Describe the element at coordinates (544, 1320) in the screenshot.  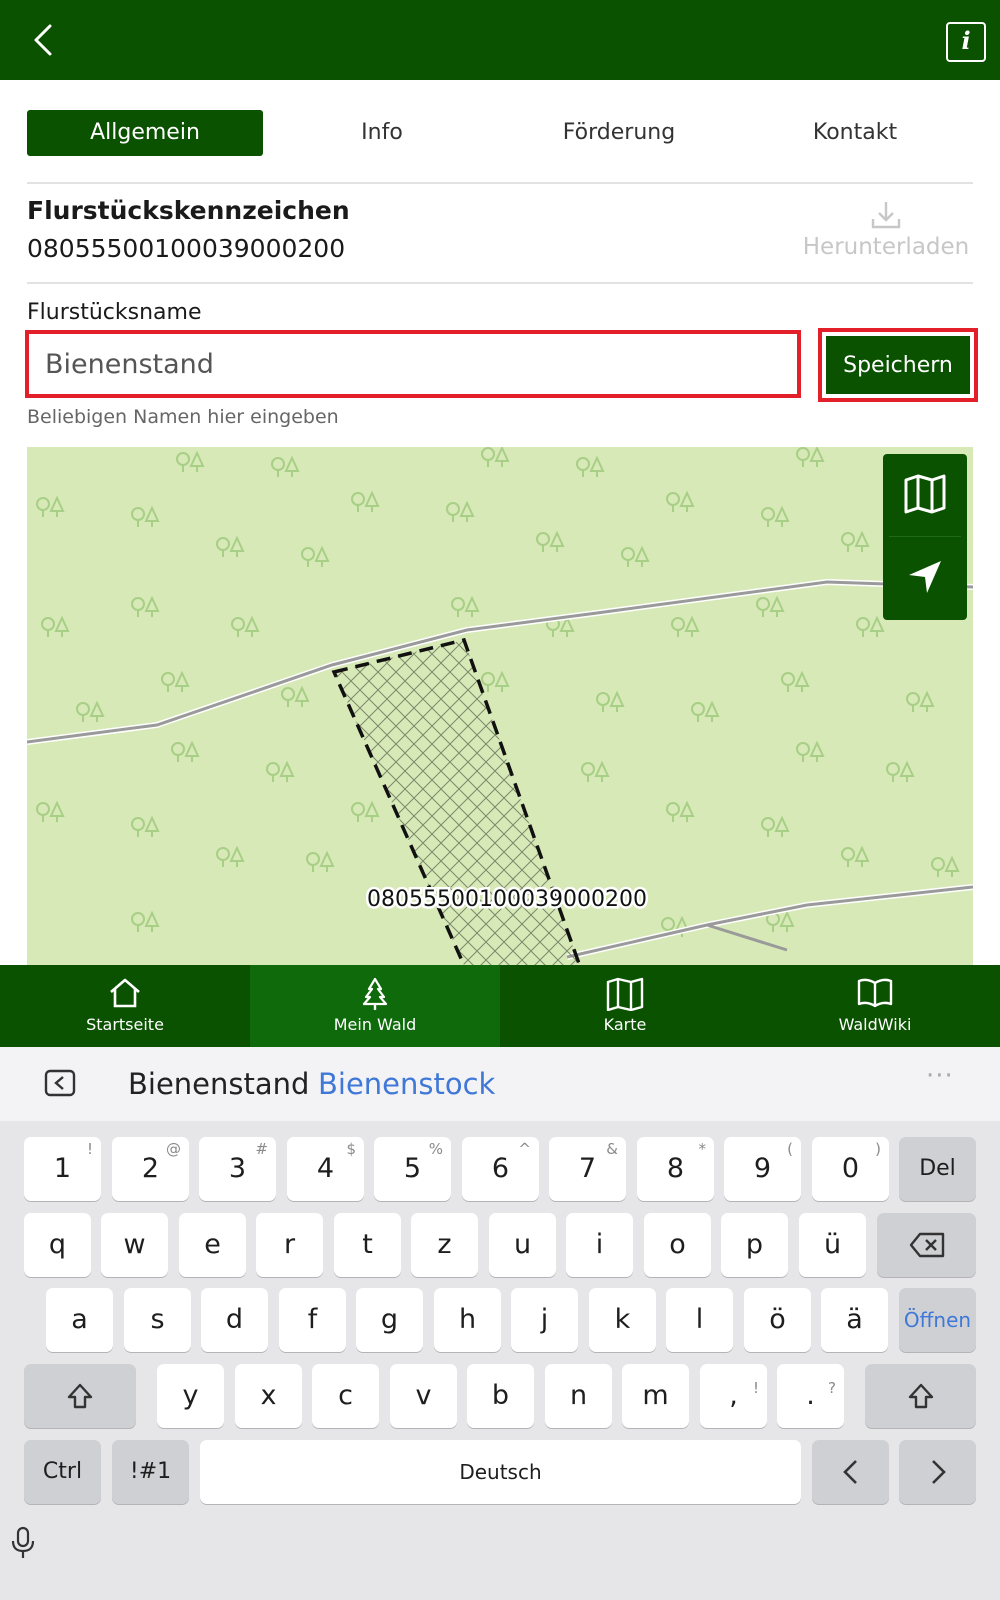
I see `key-j: j` at that location.